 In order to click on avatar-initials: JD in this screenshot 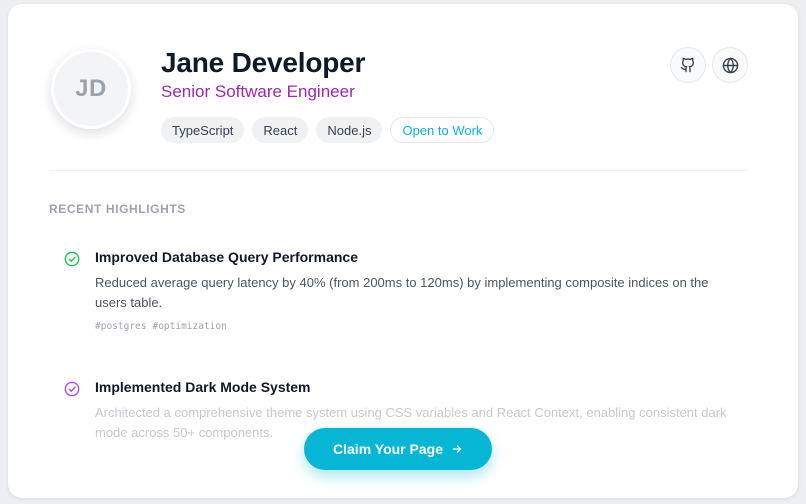, I will do `click(91, 88)`.